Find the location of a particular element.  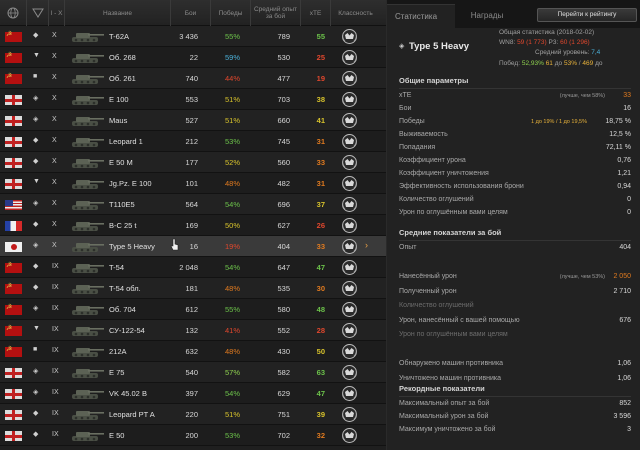

xte-header: xTE is located at coordinates (315, 13).